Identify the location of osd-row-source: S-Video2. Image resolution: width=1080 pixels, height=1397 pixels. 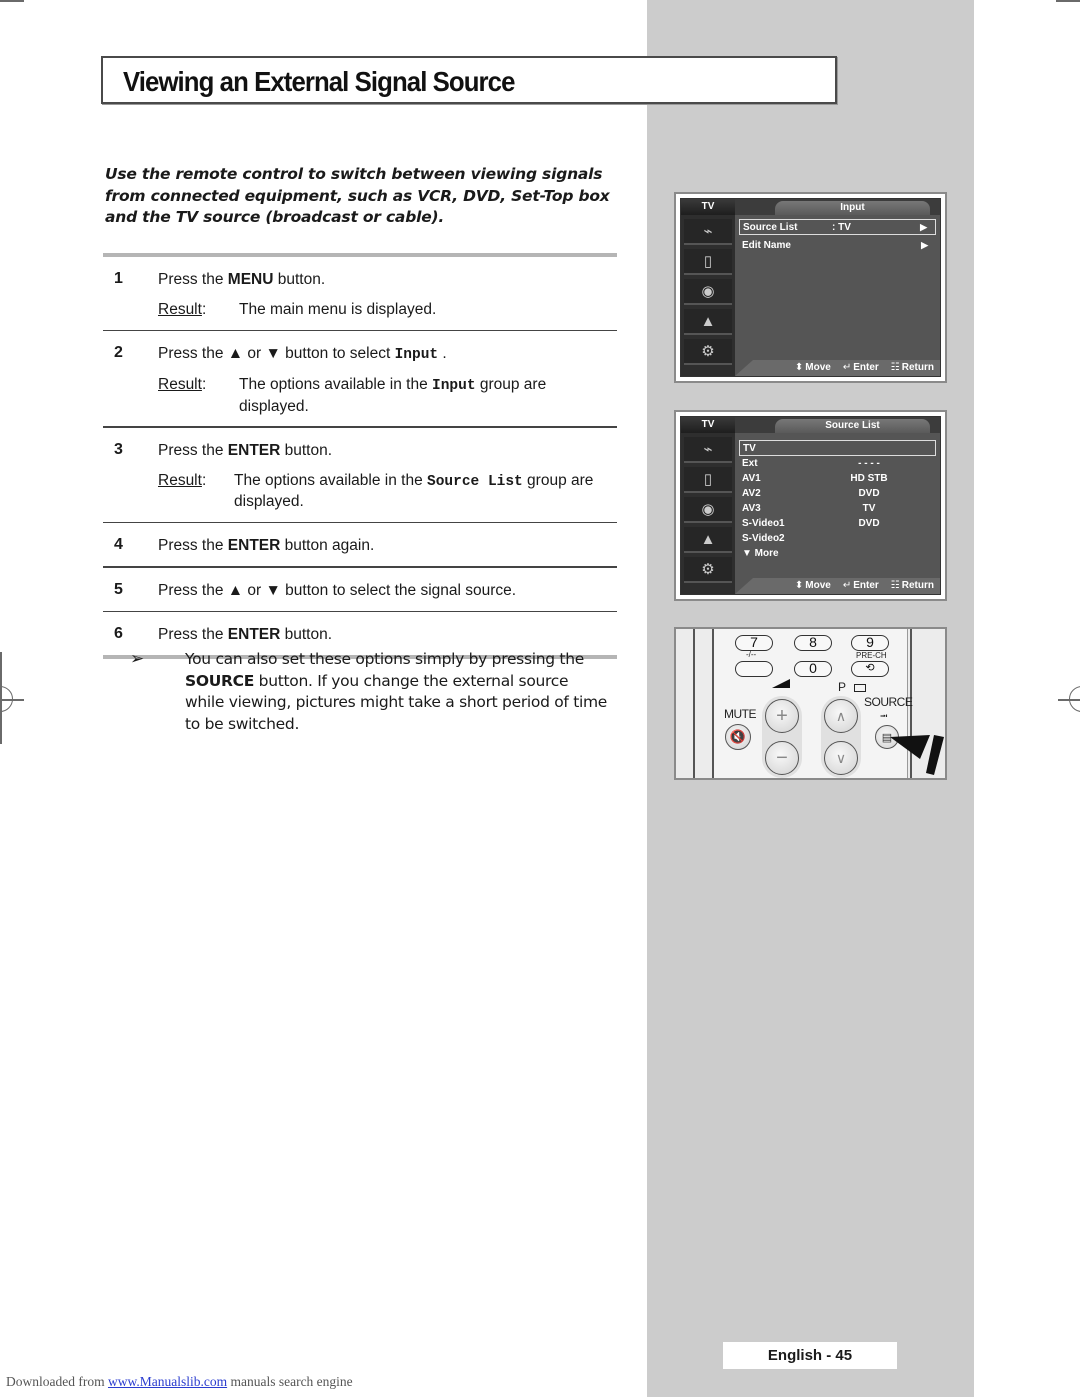
(837, 538).